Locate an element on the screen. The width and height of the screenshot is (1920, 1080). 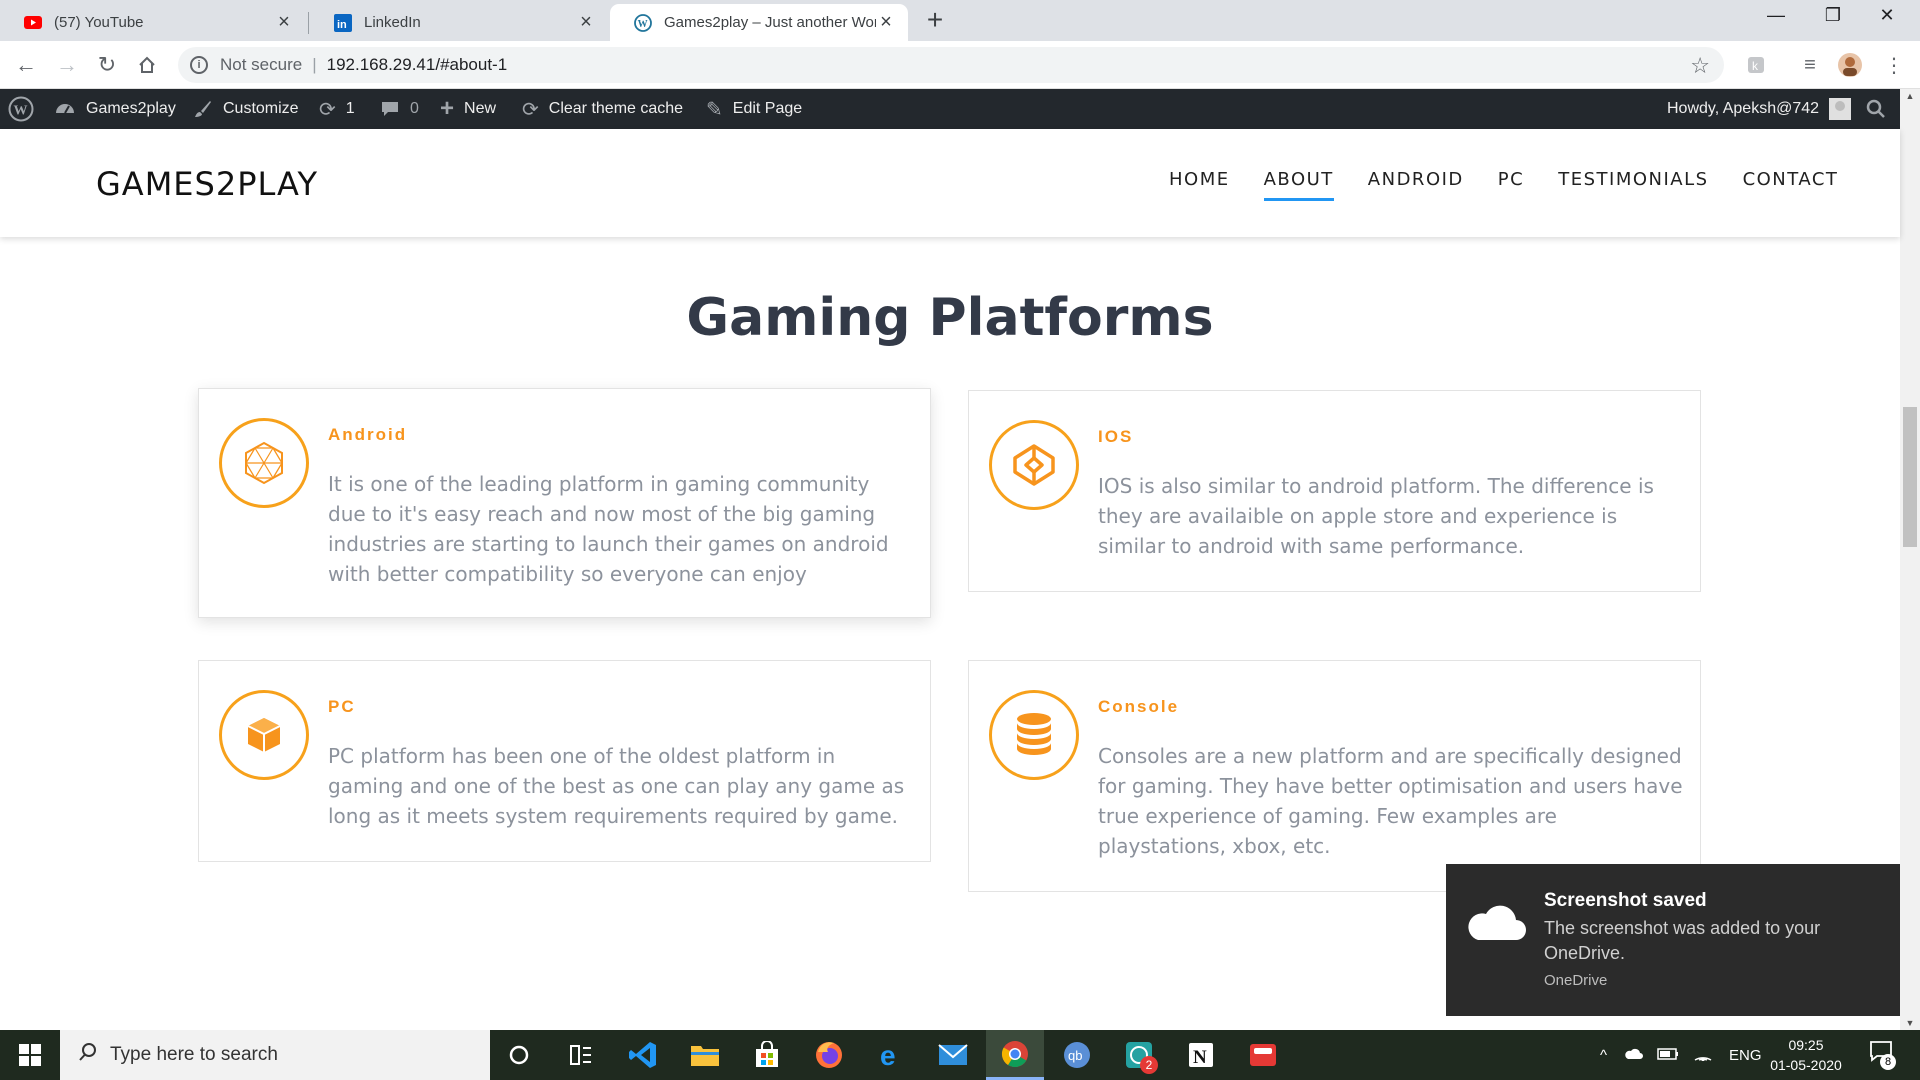
wp-logo-menu: W is located at coordinates (26, 109).